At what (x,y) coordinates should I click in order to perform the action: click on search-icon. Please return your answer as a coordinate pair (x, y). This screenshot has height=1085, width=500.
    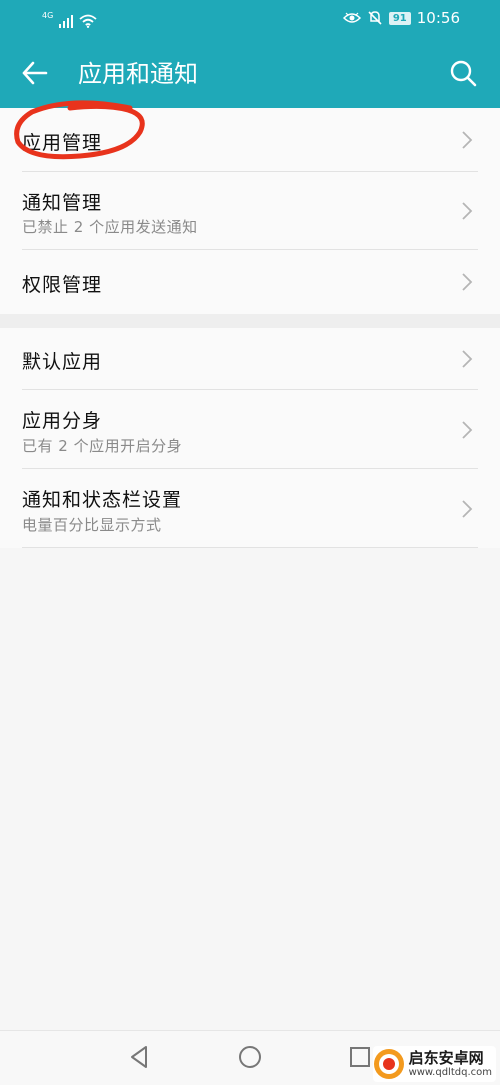
    Looking at the image, I should click on (463, 73).